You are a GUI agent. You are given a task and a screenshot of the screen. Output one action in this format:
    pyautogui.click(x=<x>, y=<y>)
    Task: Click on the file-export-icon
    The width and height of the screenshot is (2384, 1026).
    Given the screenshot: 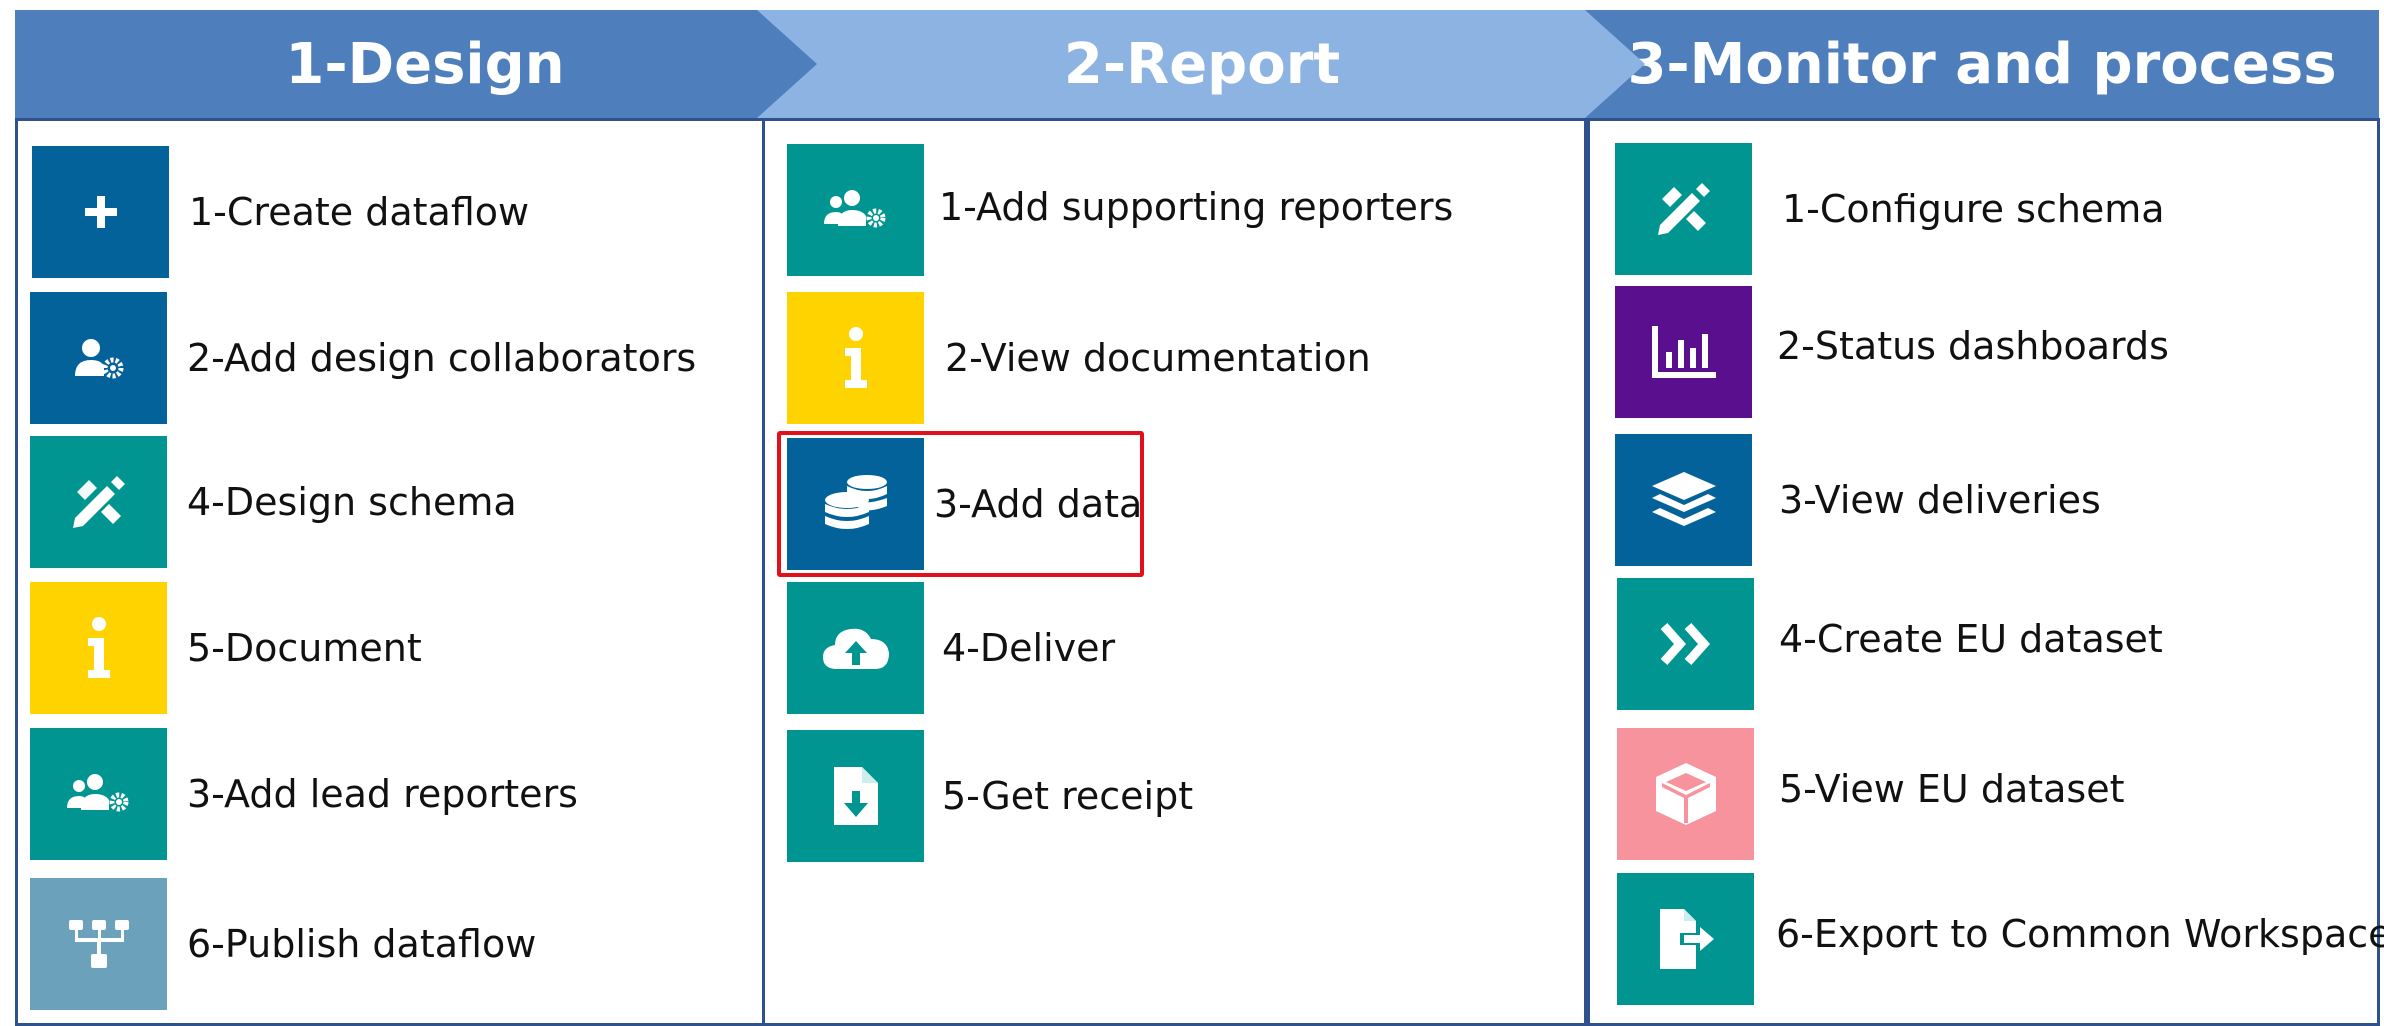 What is the action you would take?
    pyautogui.click(x=1685, y=939)
    